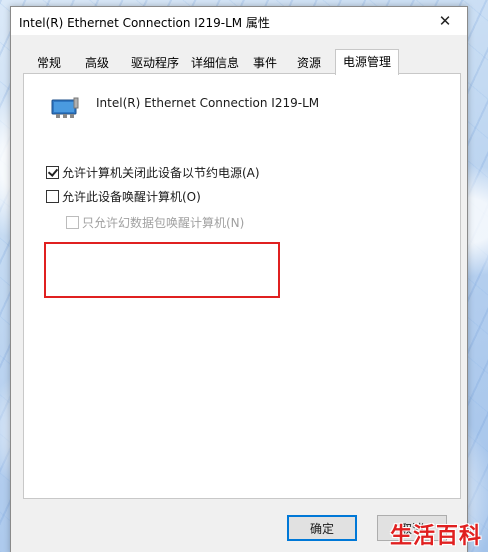 Image resolution: width=488 pixels, height=552 pixels. I want to click on tab-events: 事件, so click(265, 63).